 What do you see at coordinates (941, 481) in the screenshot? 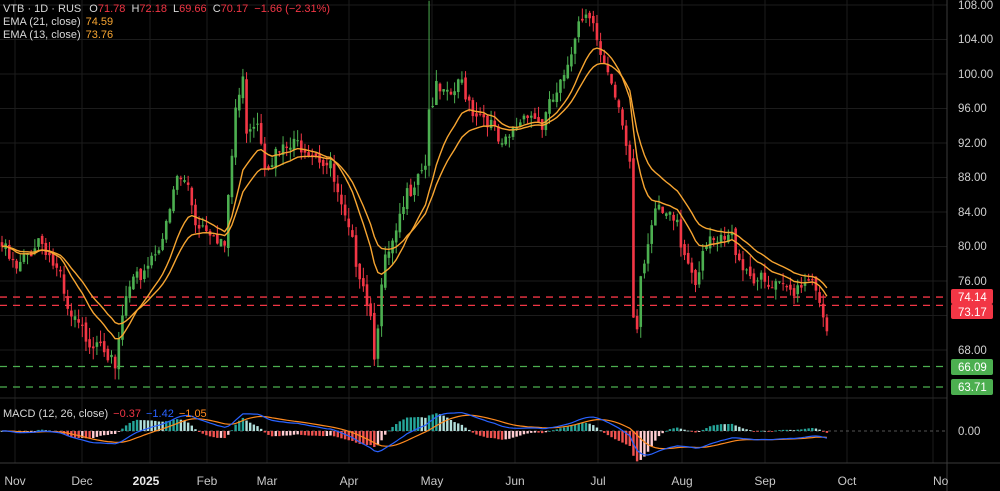
I see `x-tick-label: No` at bounding box center [941, 481].